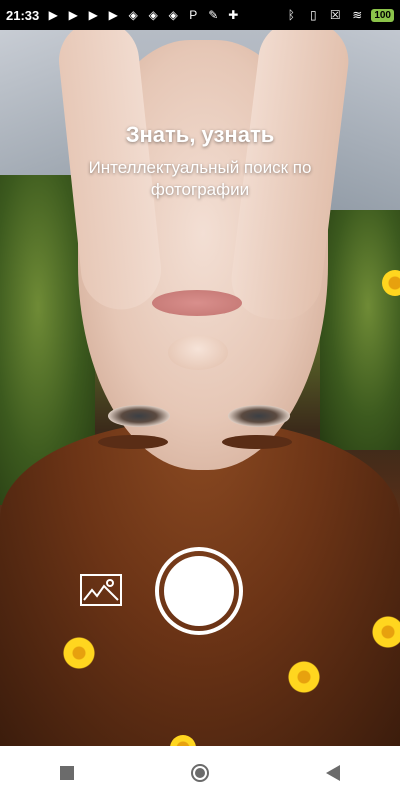  What do you see at coordinates (335, 15) in the screenshot?
I see `notification-icon: ☒` at bounding box center [335, 15].